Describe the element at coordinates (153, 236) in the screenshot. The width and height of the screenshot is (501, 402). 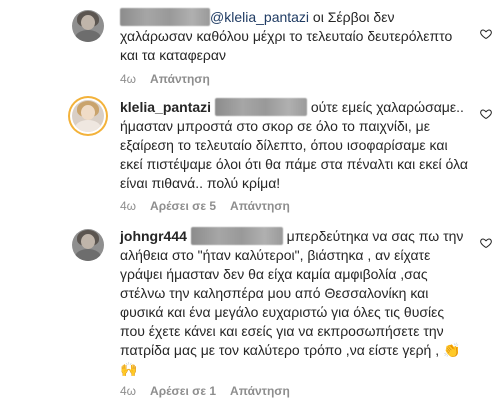
I see `username-link: johngr444` at that location.